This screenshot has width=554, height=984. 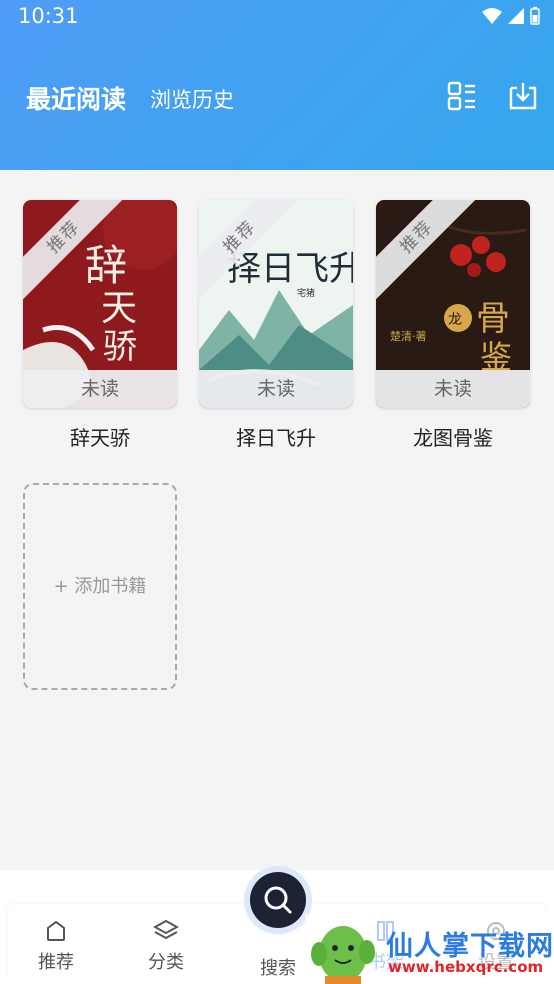 I want to click on book-title: 辞天骄, so click(x=100, y=436).